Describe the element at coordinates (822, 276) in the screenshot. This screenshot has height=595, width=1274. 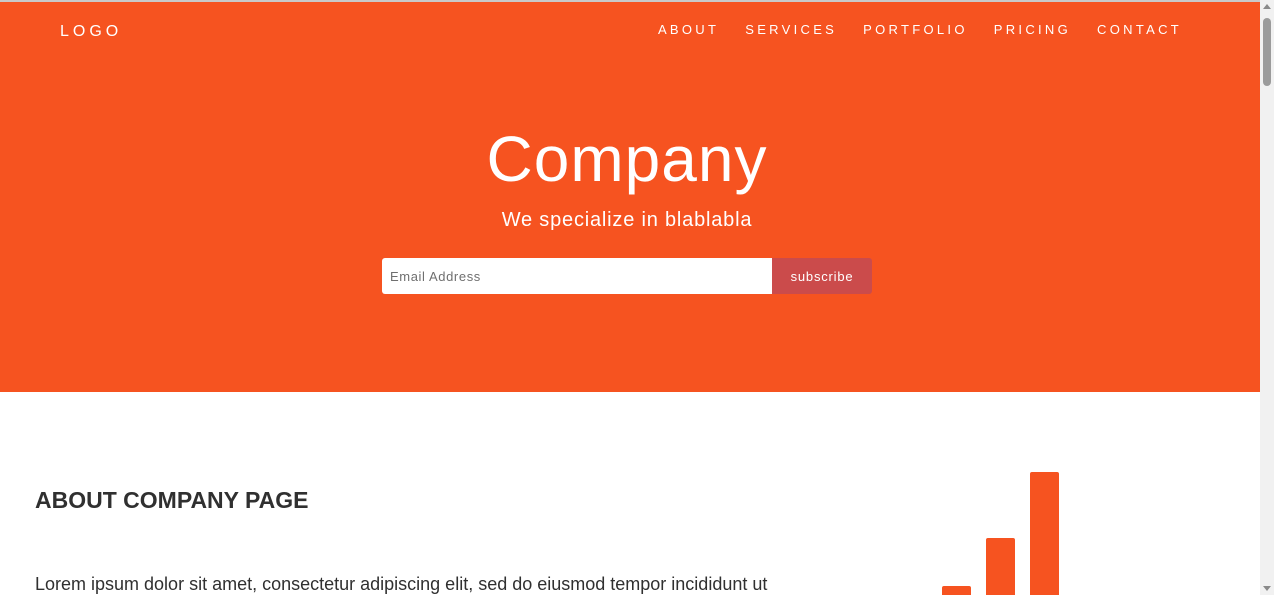
I see `subscribe-button: subscribe` at that location.